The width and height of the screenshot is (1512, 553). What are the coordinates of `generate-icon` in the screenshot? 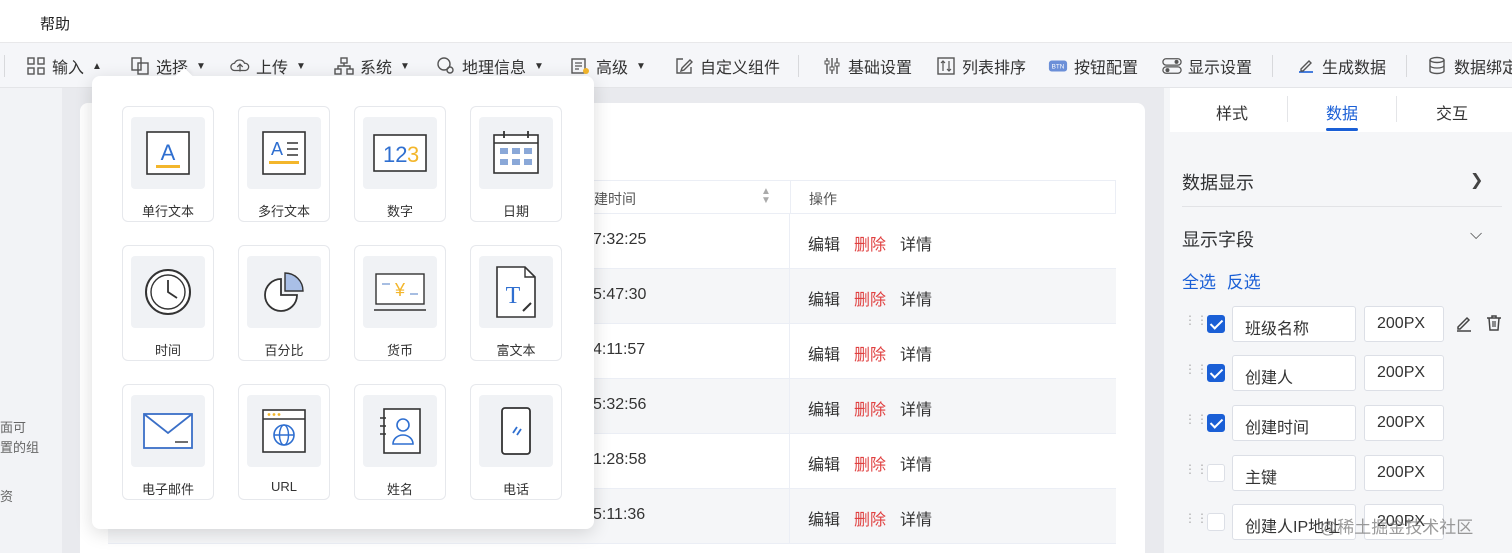 It's located at (1306, 66).